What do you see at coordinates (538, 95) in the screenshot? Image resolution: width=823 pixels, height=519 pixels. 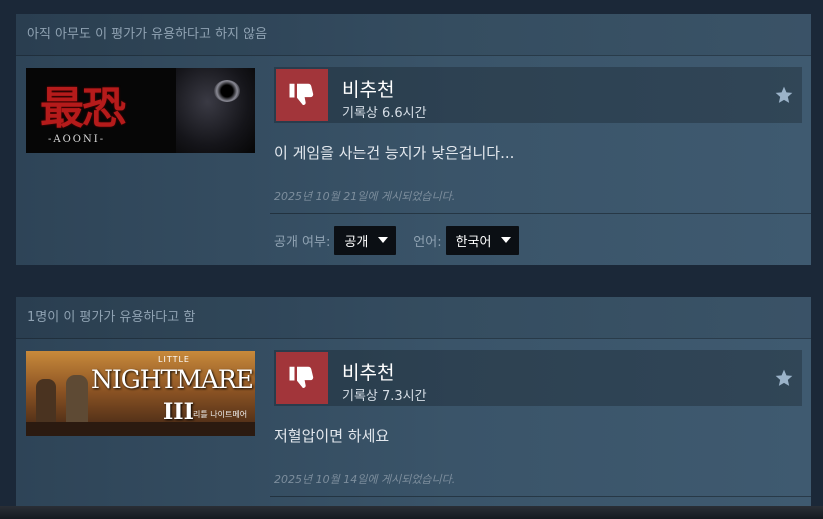 I see `review-header: 비추천 기록상 6.6시간` at bounding box center [538, 95].